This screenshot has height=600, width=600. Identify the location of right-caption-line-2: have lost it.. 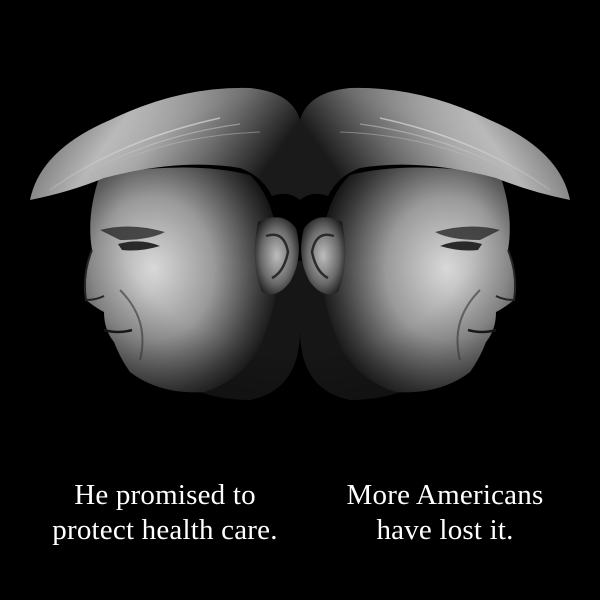
(445, 530).